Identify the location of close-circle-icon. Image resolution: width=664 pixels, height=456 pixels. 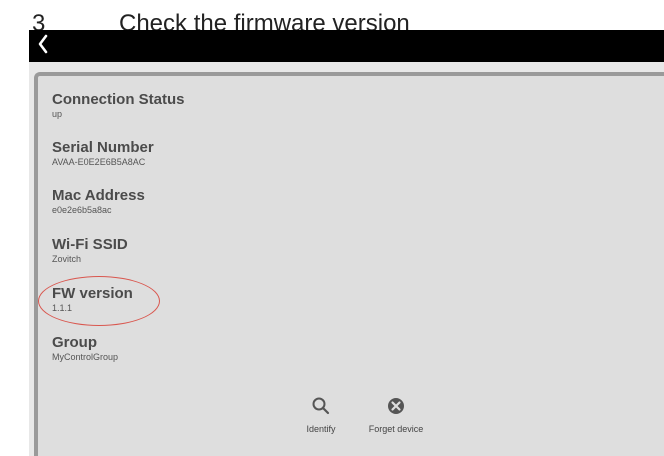
(396, 406).